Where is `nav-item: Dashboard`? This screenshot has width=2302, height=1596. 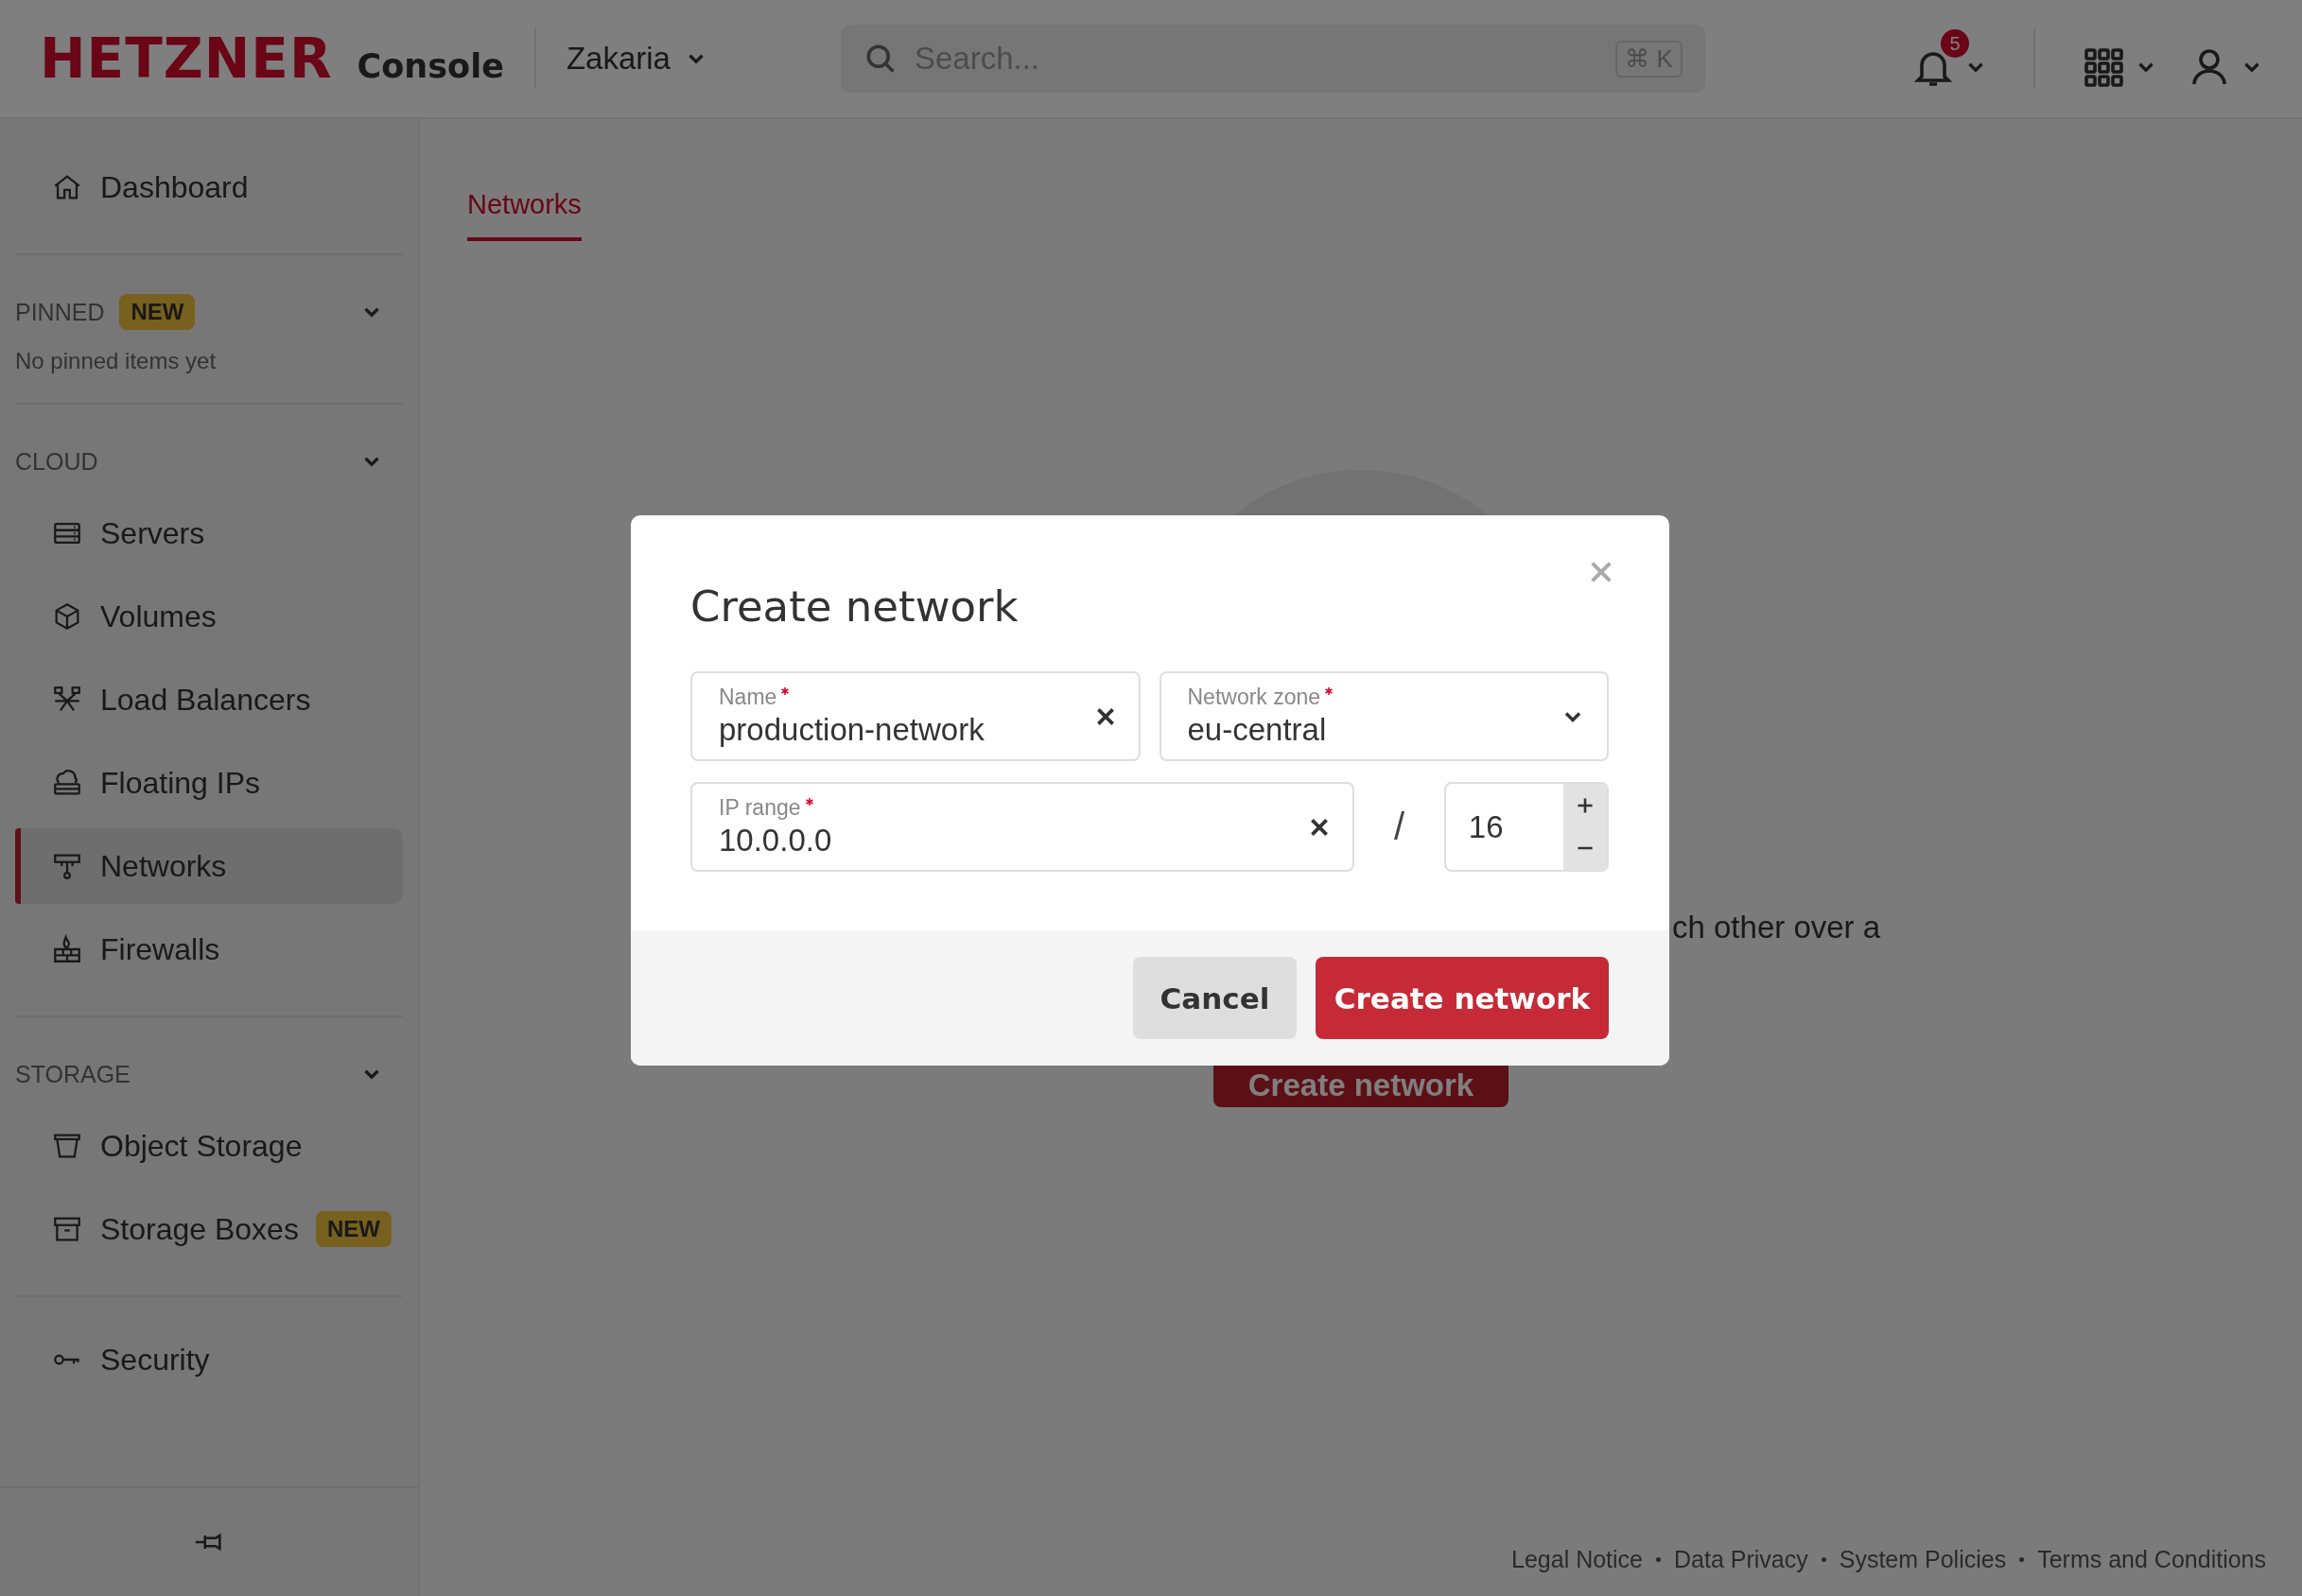 nav-item: Dashboard is located at coordinates (209, 187).